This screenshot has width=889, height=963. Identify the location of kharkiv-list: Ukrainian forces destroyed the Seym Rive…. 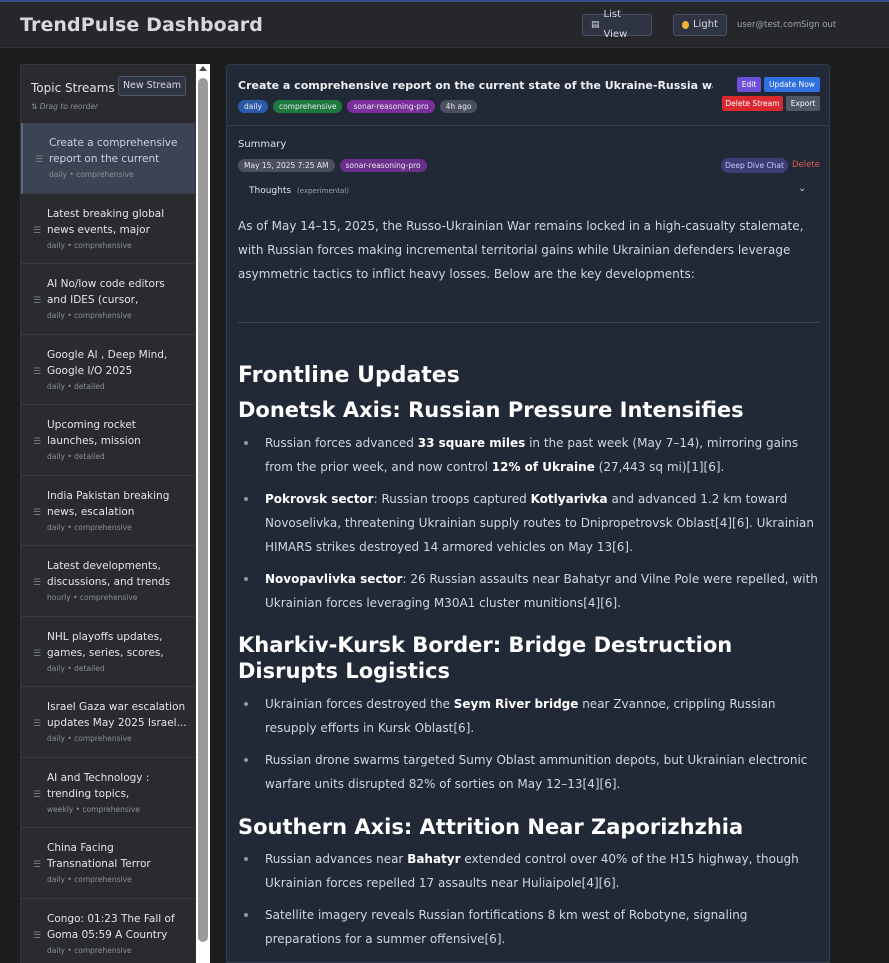
(529, 748).